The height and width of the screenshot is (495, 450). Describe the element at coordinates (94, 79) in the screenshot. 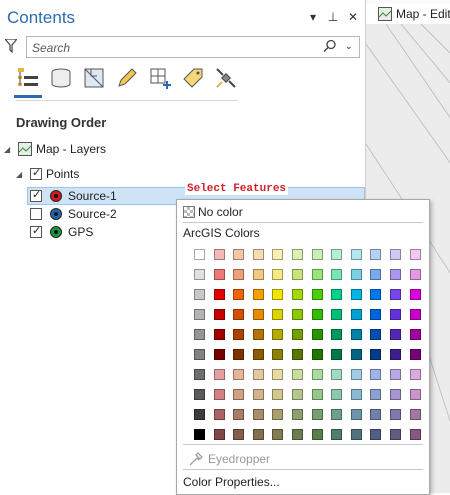

I see `list-by-selection-button` at that location.